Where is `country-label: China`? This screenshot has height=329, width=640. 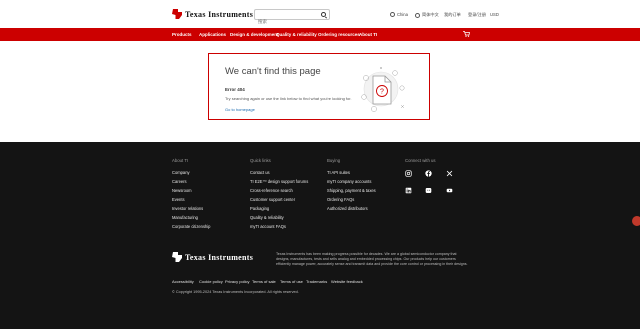
country-label: China is located at coordinates (402, 14).